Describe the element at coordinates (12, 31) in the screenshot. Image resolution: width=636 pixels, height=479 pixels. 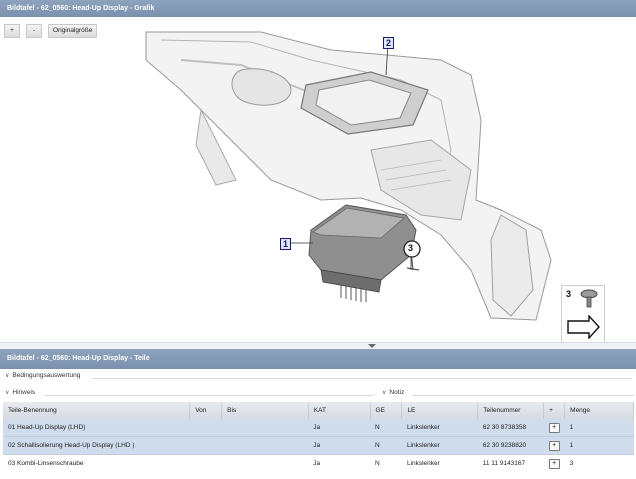
I see `zoom-in-button: +` at that location.